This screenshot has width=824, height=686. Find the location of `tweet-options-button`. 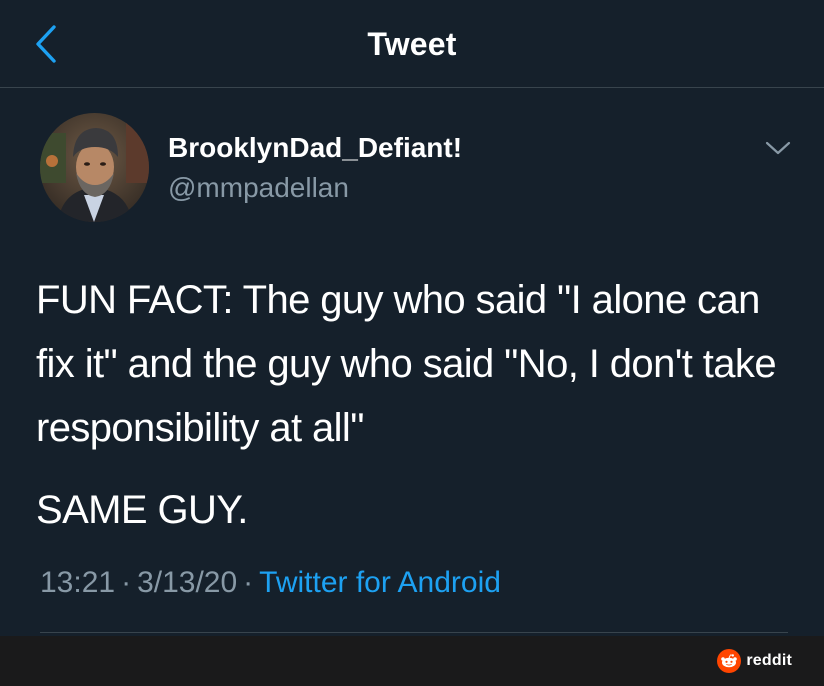

tweet-options-button is located at coordinates (778, 148).